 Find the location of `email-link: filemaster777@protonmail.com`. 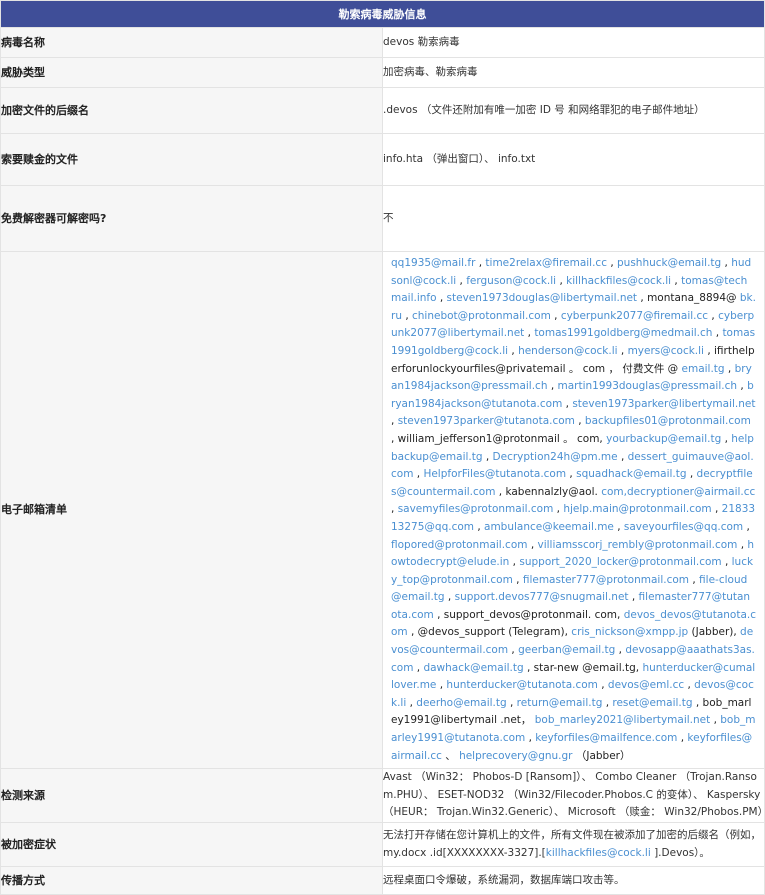

email-link: filemaster777@protonmail.com is located at coordinates (606, 580).